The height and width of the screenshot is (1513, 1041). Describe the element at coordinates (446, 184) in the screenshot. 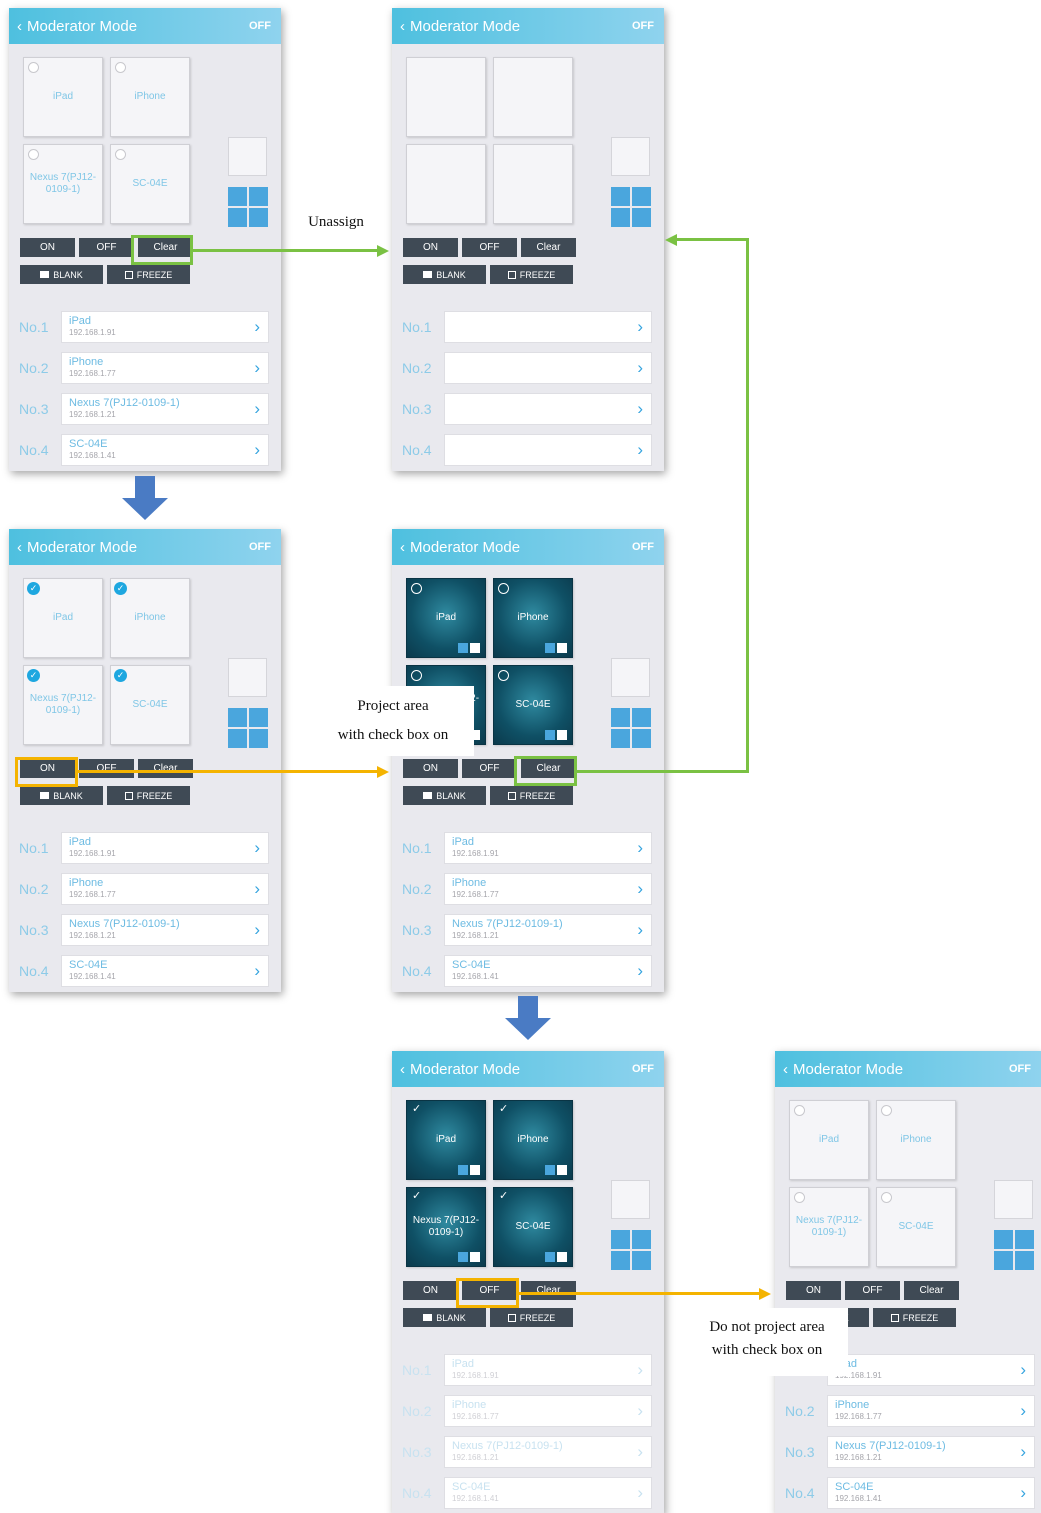

I see `tile-t2` at that location.